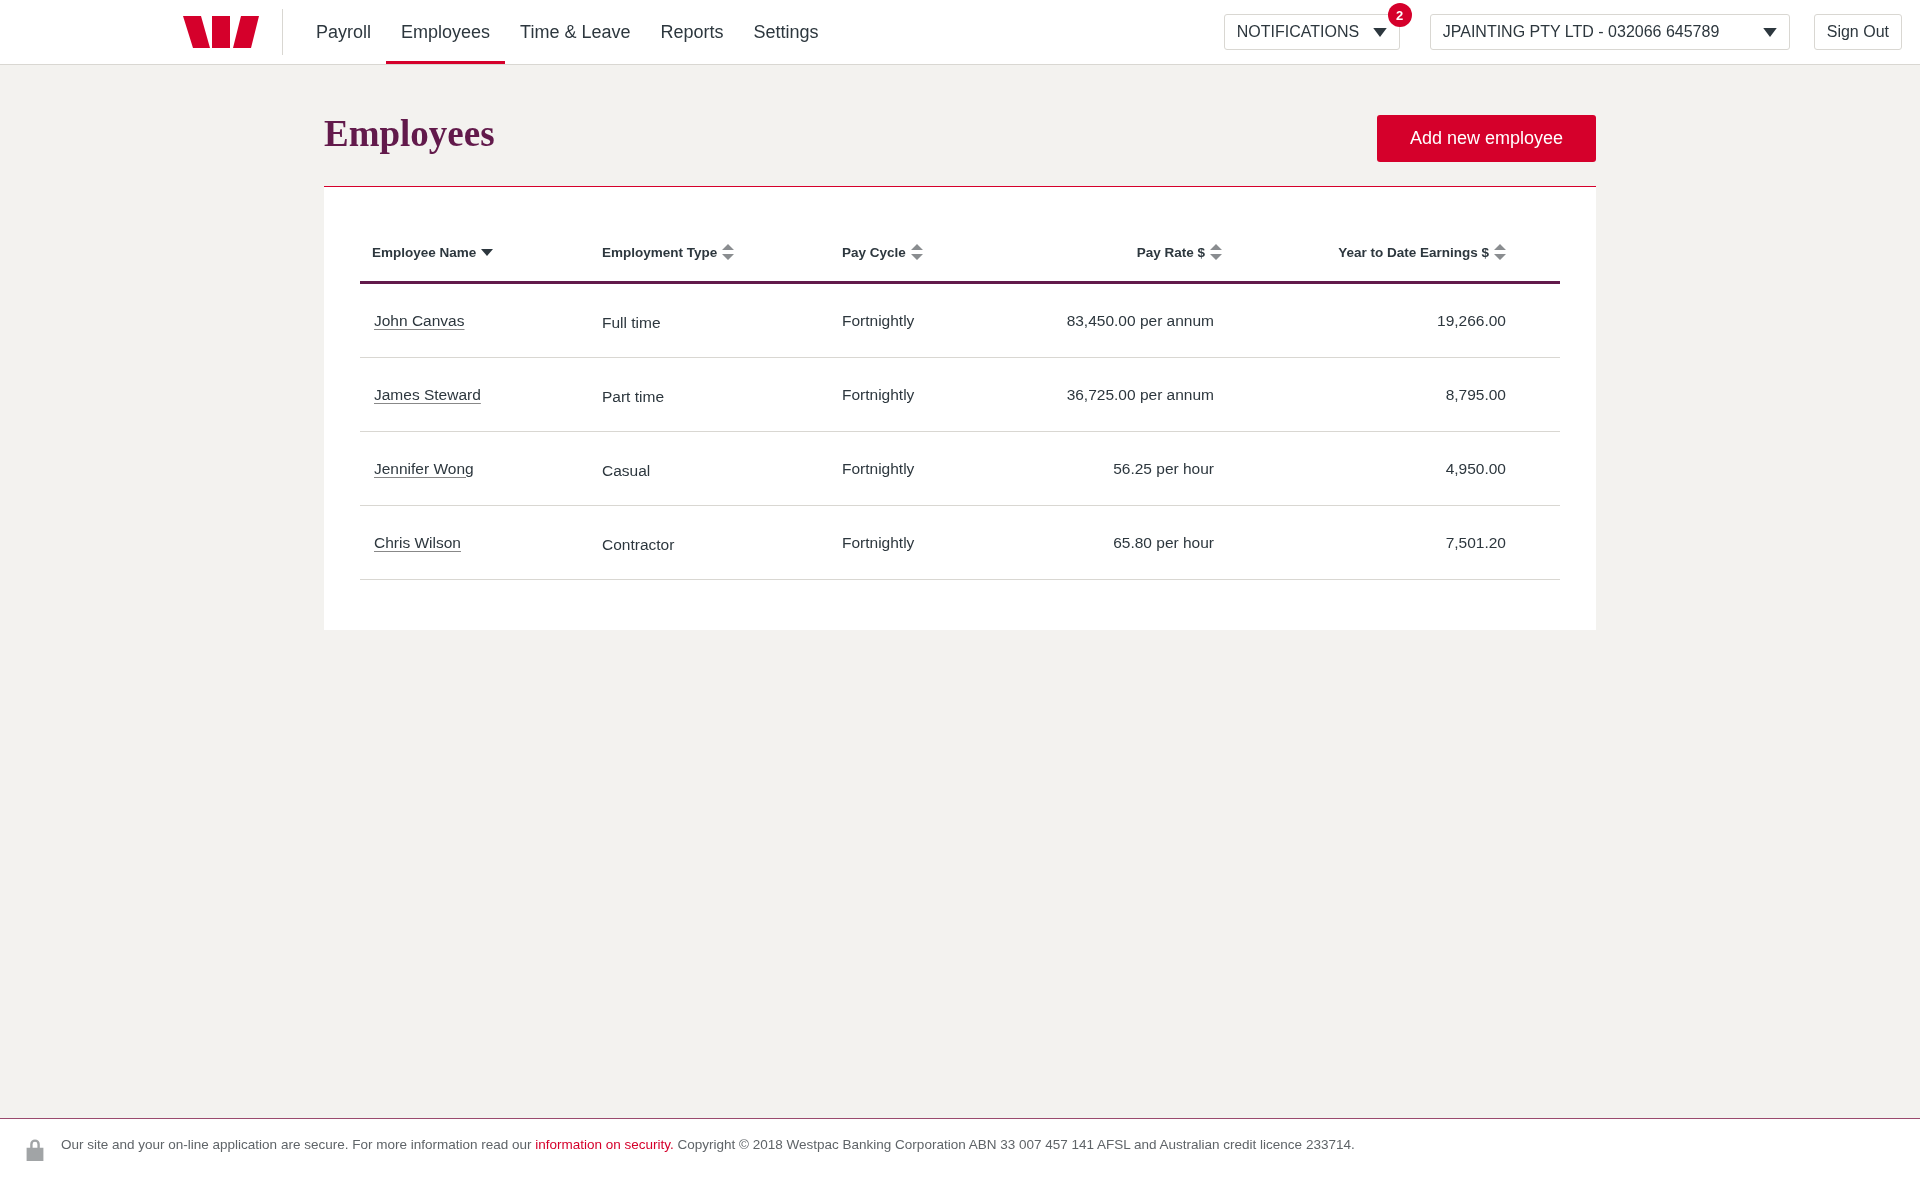 Image resolution: width=1920 pixels, height=1200 pixels. What do you see at coordinates (424, 468) in the screenshot?
I see `employee-name-link: Jennifer Wong` at bounding box center [424, 468].